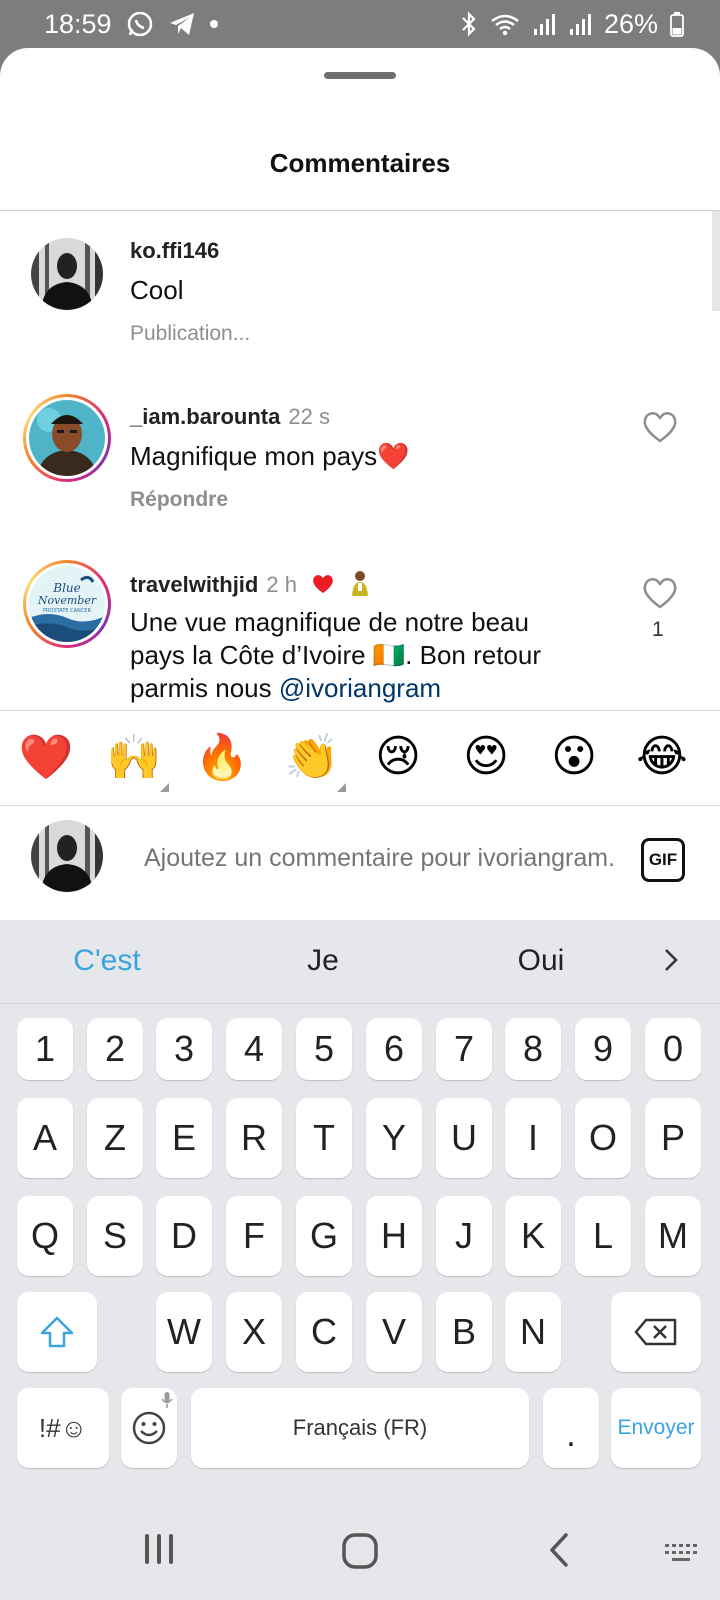 This screenshot has height=1600, width=720. Describe the element at coordinates (464, 1332) in the screenshot. I see `key-b: B` at that location.